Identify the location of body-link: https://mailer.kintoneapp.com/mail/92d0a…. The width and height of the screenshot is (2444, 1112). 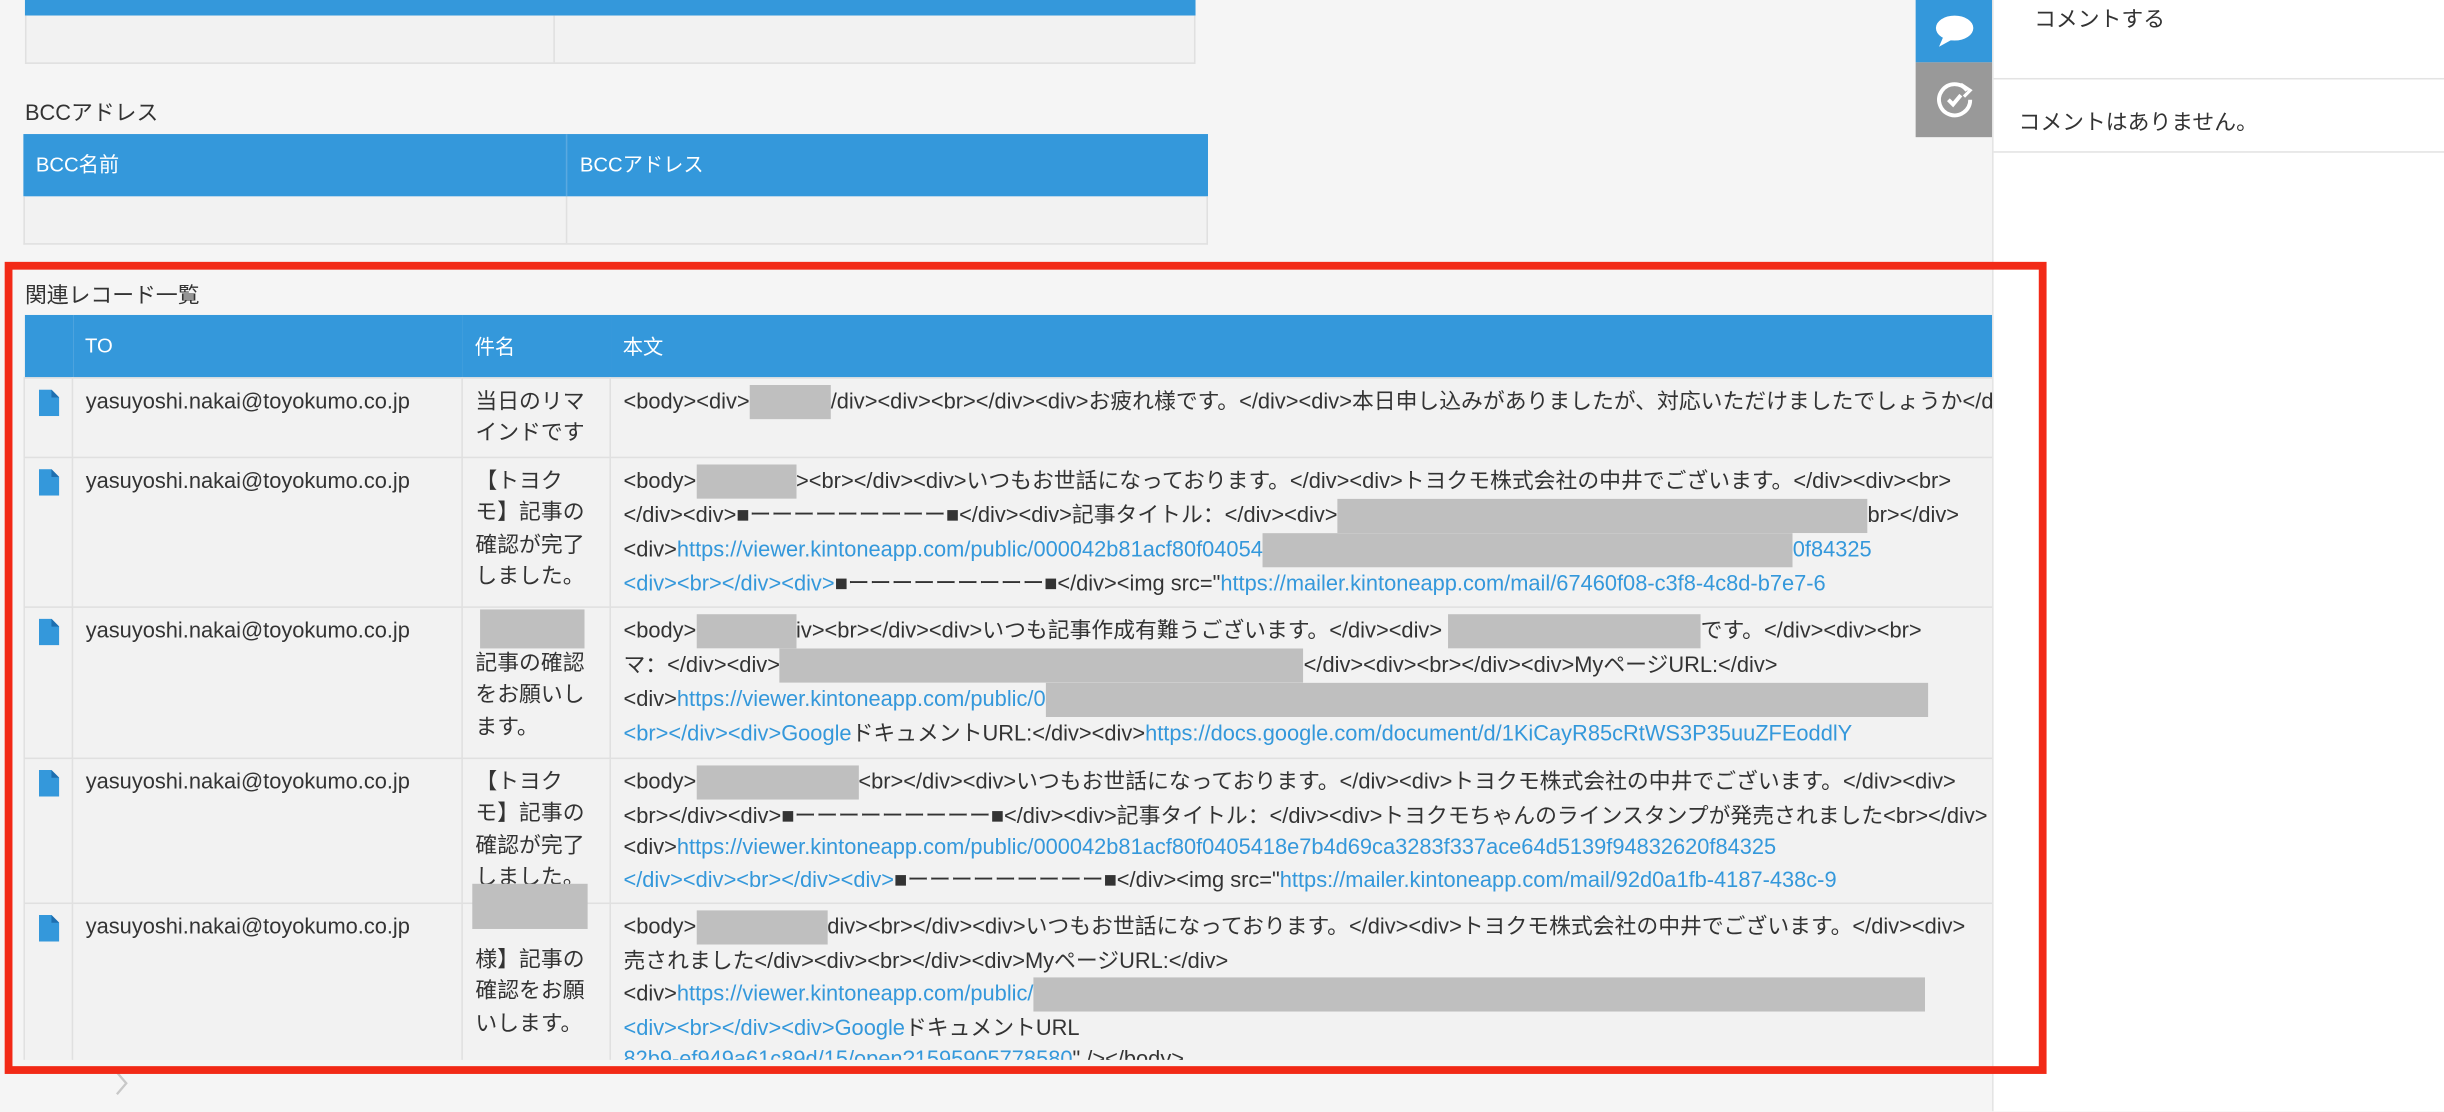
(1558, 878).